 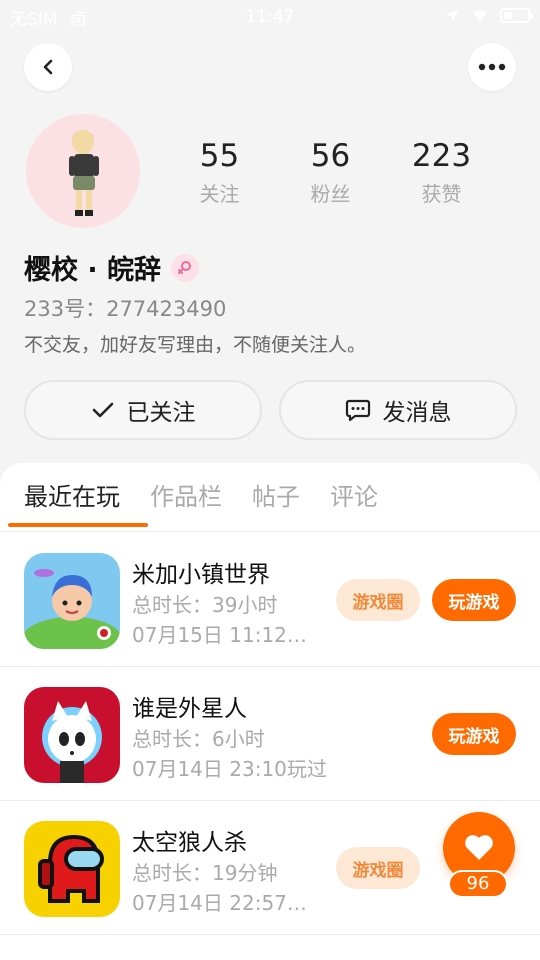 I want to click on back-button, so click(x=48, y=67).